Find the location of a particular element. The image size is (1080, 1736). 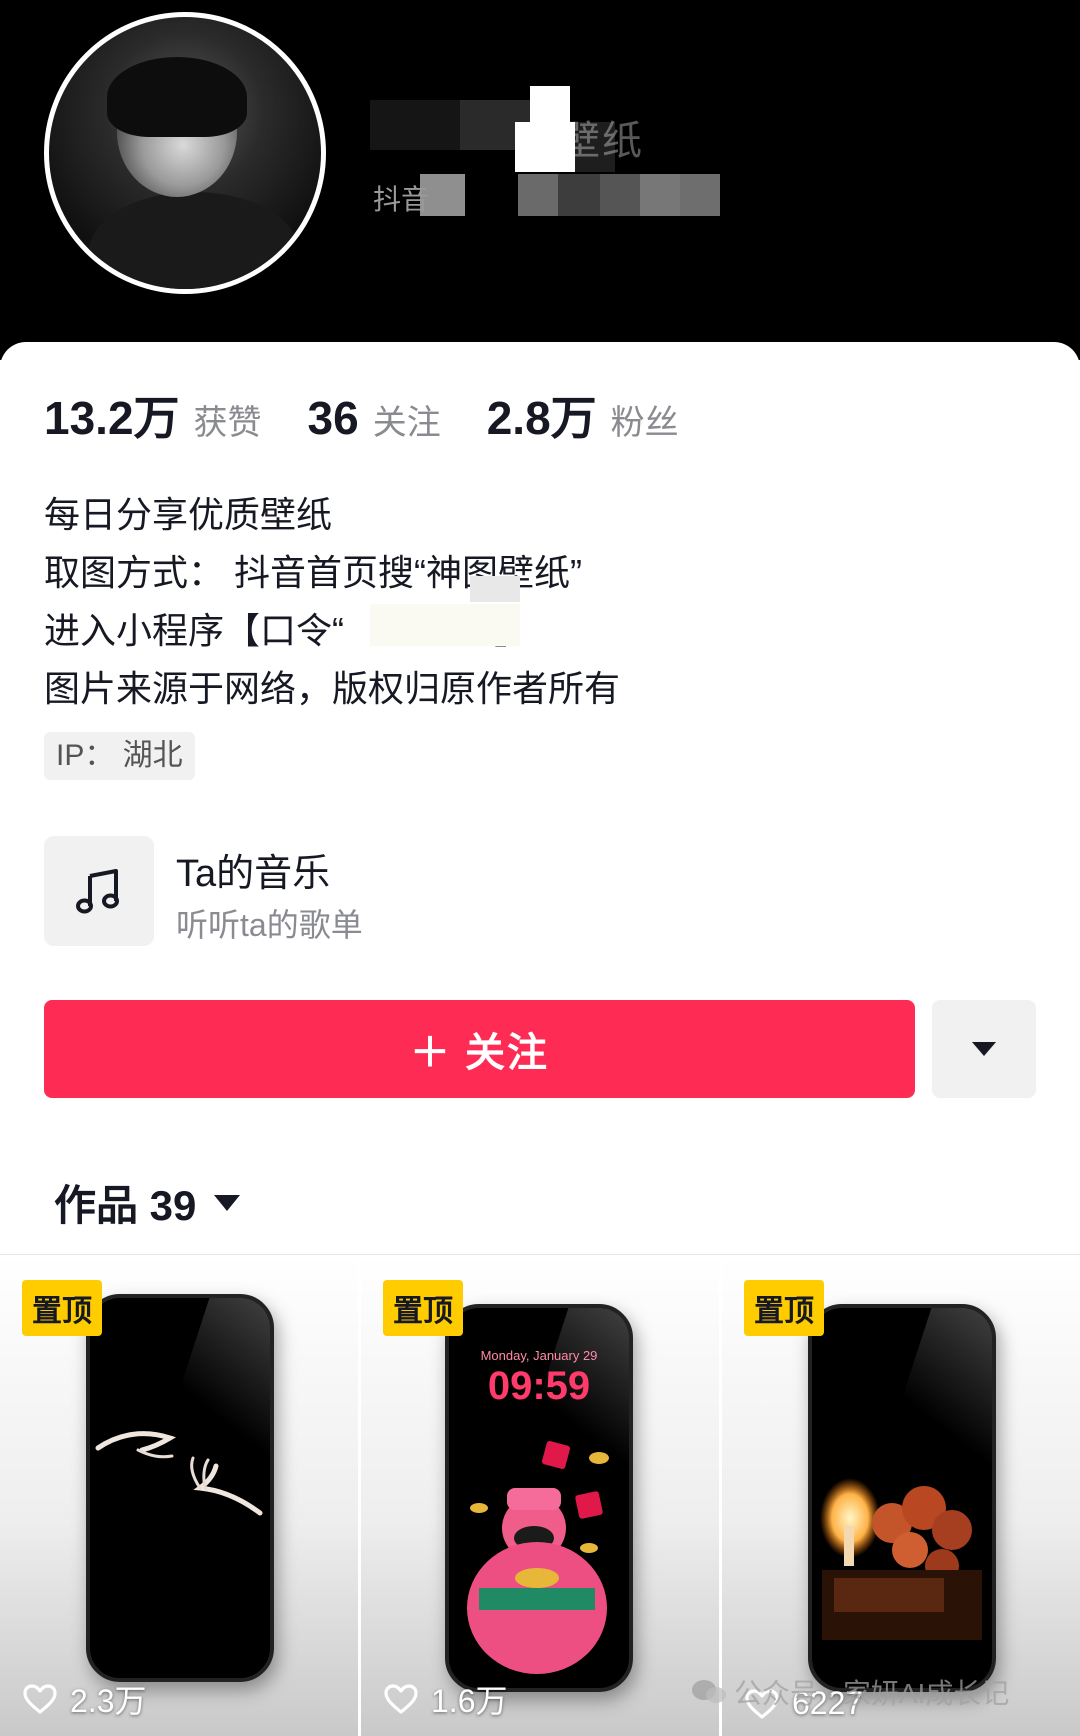

like-count-value: 1.6万 is located at coordinates (469, 1701).